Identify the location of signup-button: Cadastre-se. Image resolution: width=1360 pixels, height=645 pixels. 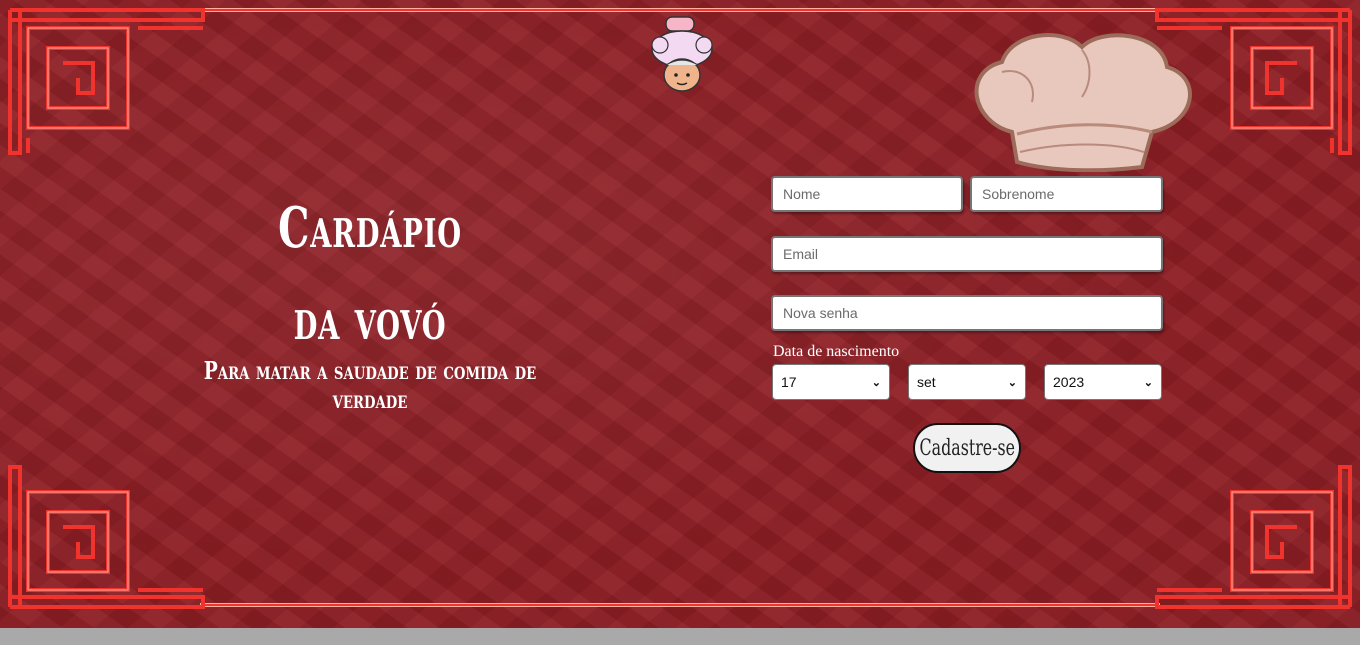
(967, 448).